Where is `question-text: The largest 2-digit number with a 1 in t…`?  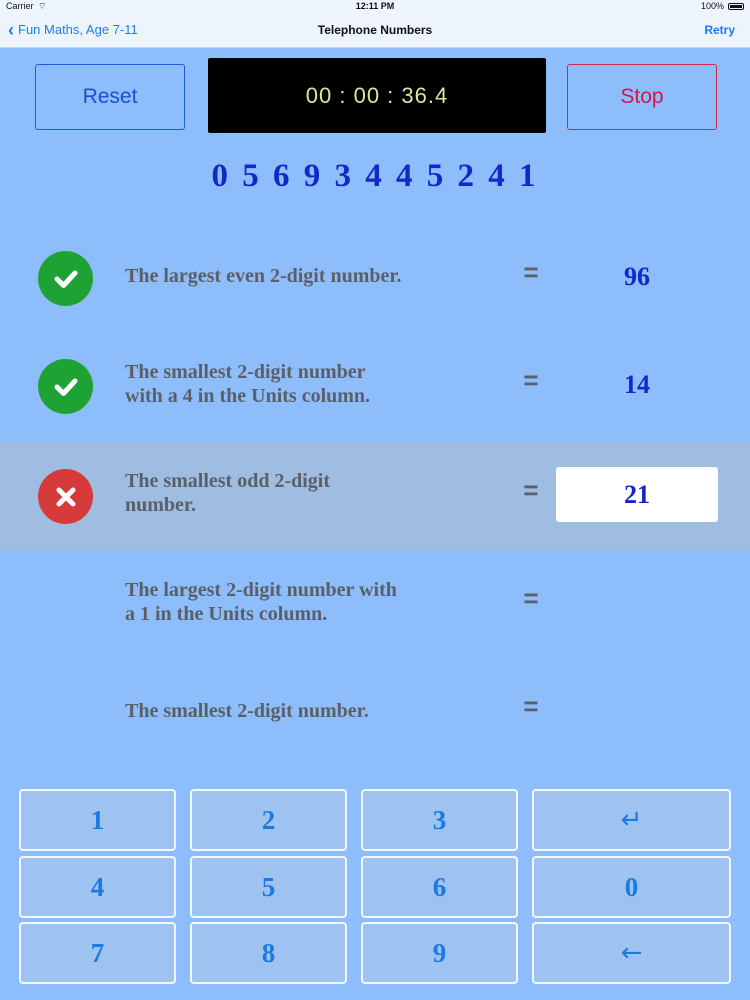 question-text: The largest 2-digit number with a 1 in t… is located at coordinates (305, 602).